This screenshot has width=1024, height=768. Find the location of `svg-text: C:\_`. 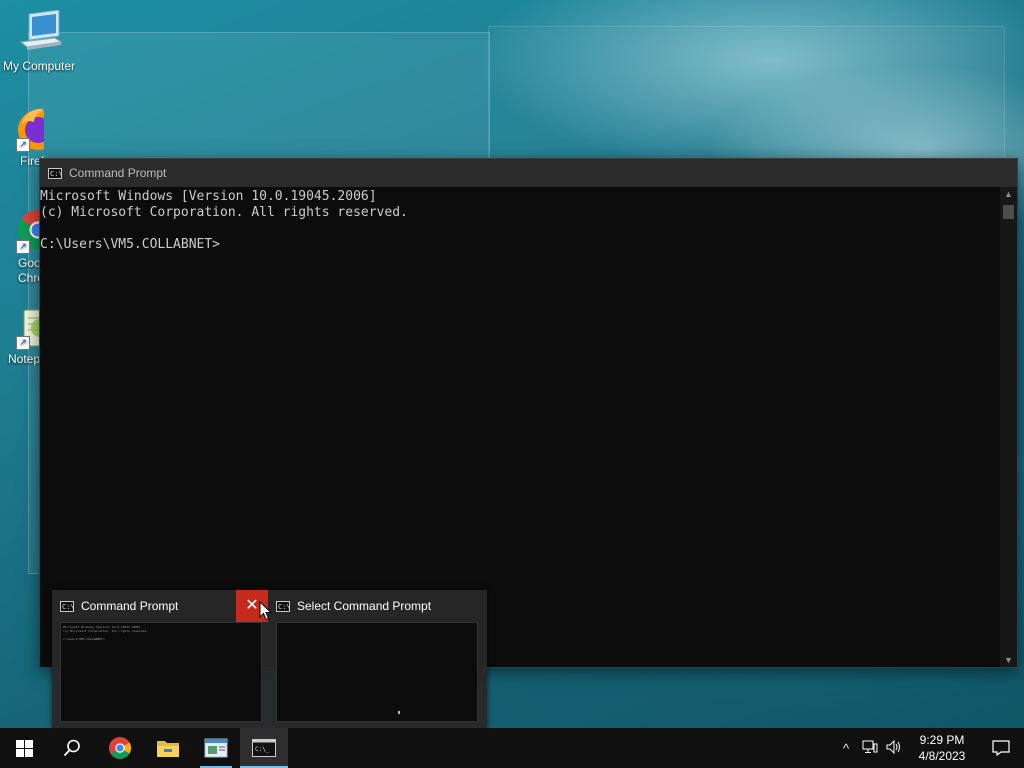

svg-text: C:\_ is located at coordinates (262, 749).